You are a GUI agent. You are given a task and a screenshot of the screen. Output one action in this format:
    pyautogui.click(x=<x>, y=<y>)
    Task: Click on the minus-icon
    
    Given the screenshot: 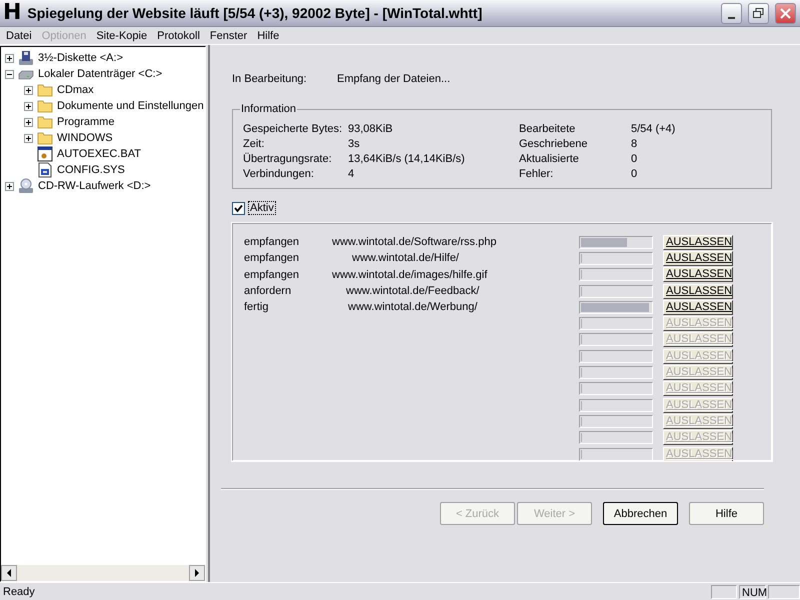 What is the action you would take?
    pyautogui.click(x=9, y=74)
    